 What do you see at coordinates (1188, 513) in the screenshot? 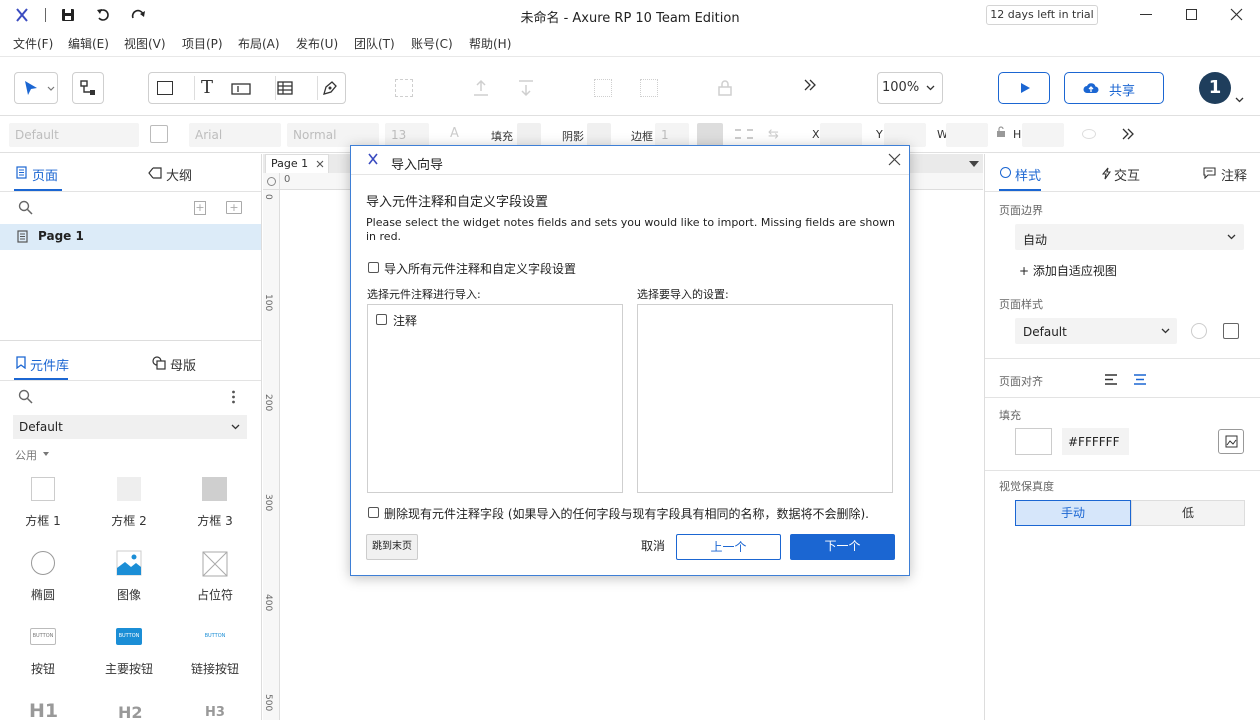
I see `fidelity-low-button: 低` at bounding box center [1188, 513].